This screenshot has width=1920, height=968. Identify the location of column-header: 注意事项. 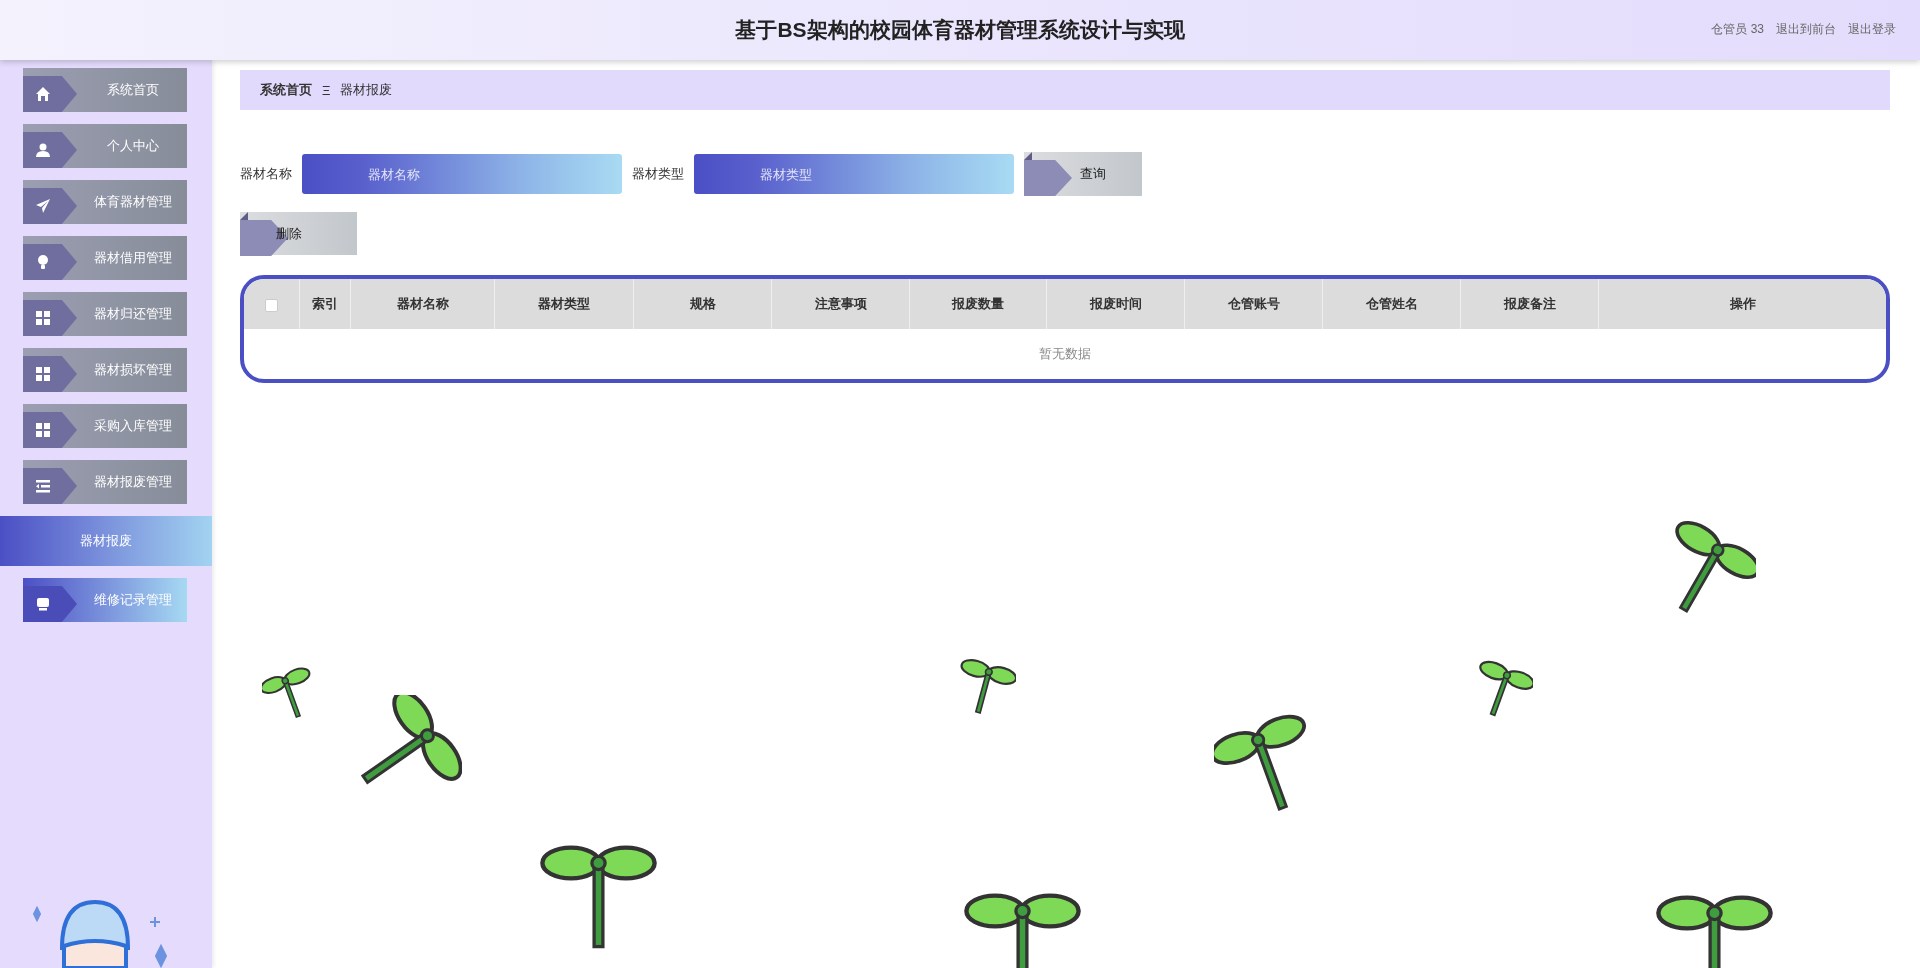
(840, 304).